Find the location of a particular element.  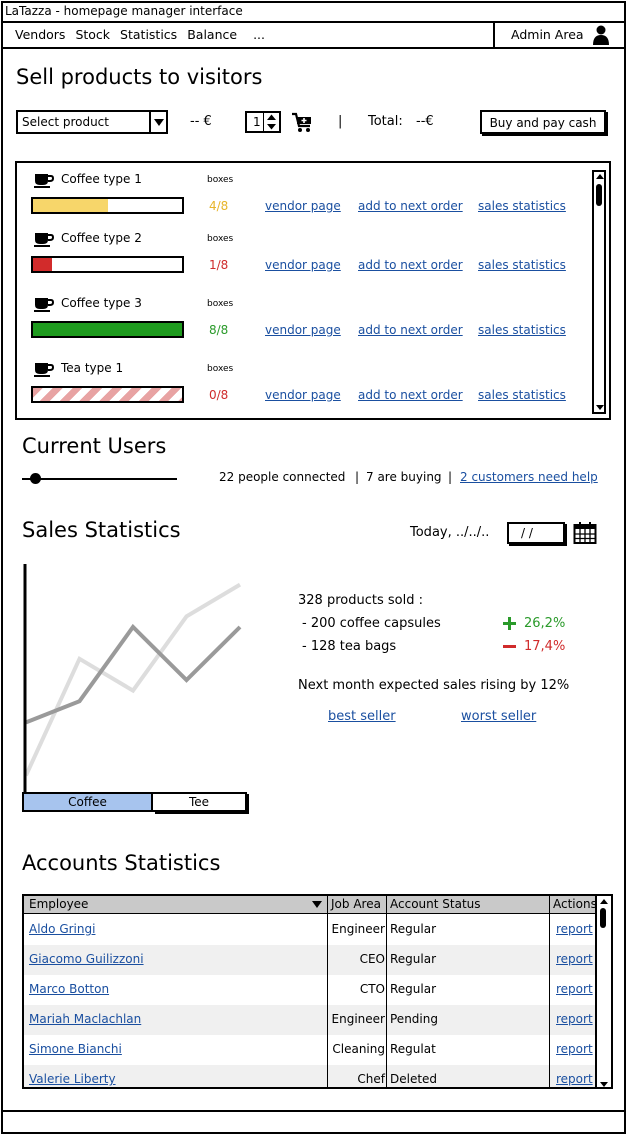

menu-item-1: Stock is located at coordinates (92, 34).